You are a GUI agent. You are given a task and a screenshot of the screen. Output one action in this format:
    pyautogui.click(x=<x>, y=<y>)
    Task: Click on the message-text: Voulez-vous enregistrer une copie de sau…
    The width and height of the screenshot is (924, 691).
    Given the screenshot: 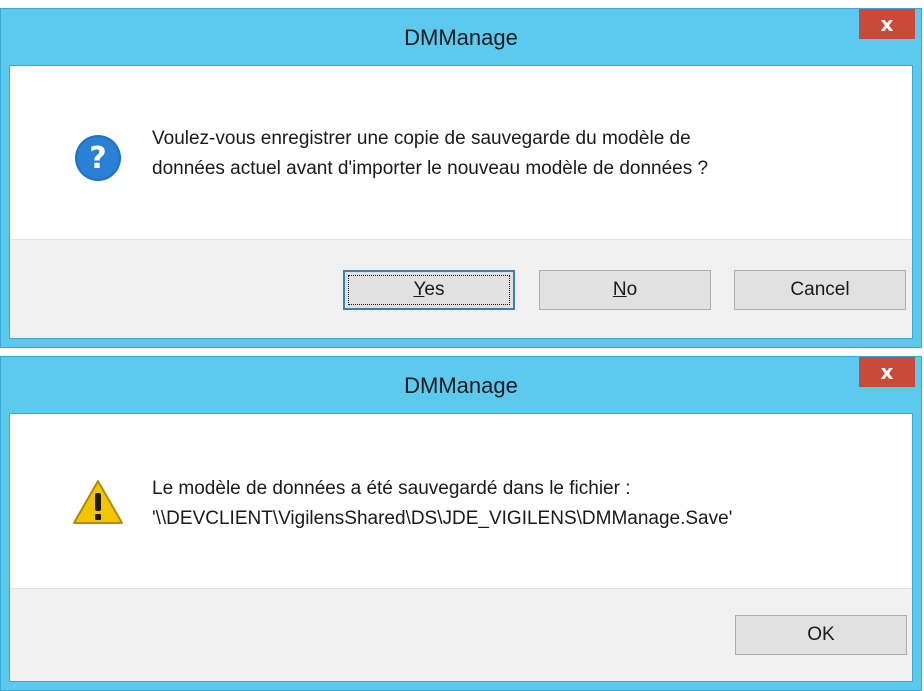 What is the action you would take?
    pyautogui.click(x=430, y=154)
    